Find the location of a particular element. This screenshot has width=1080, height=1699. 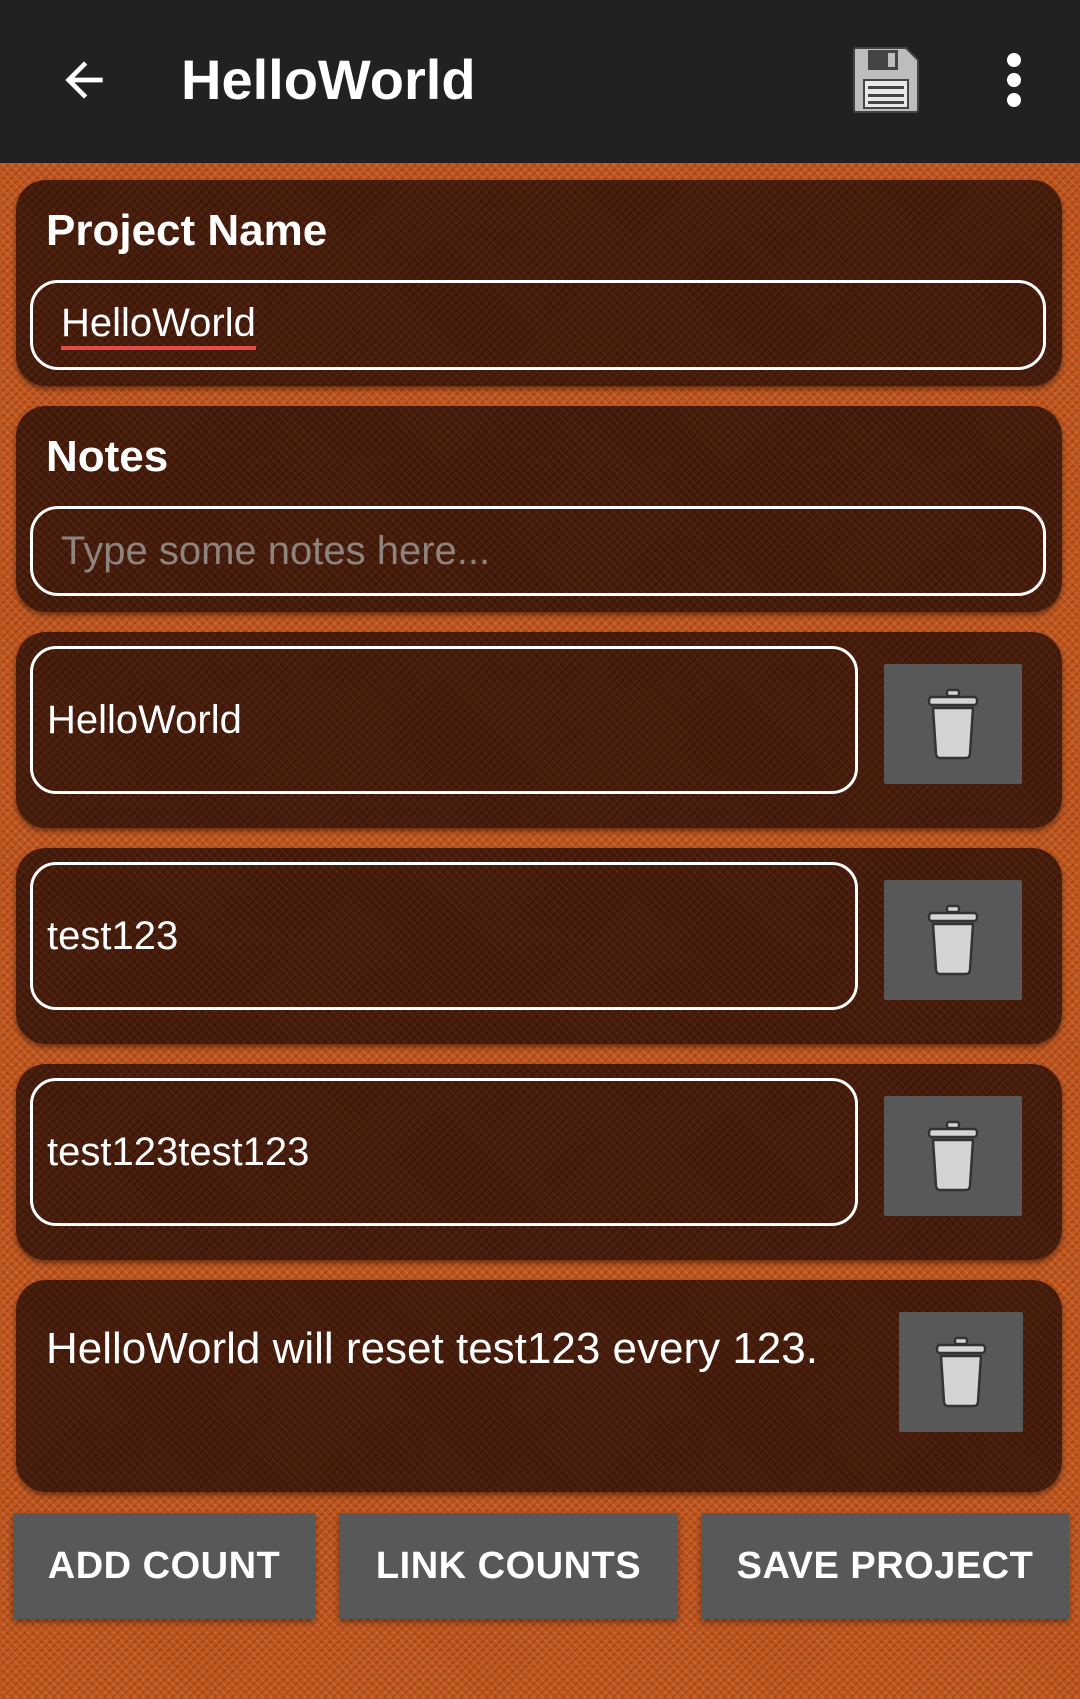

app-bar: HelloWorld is located at coordinates (540, 81).